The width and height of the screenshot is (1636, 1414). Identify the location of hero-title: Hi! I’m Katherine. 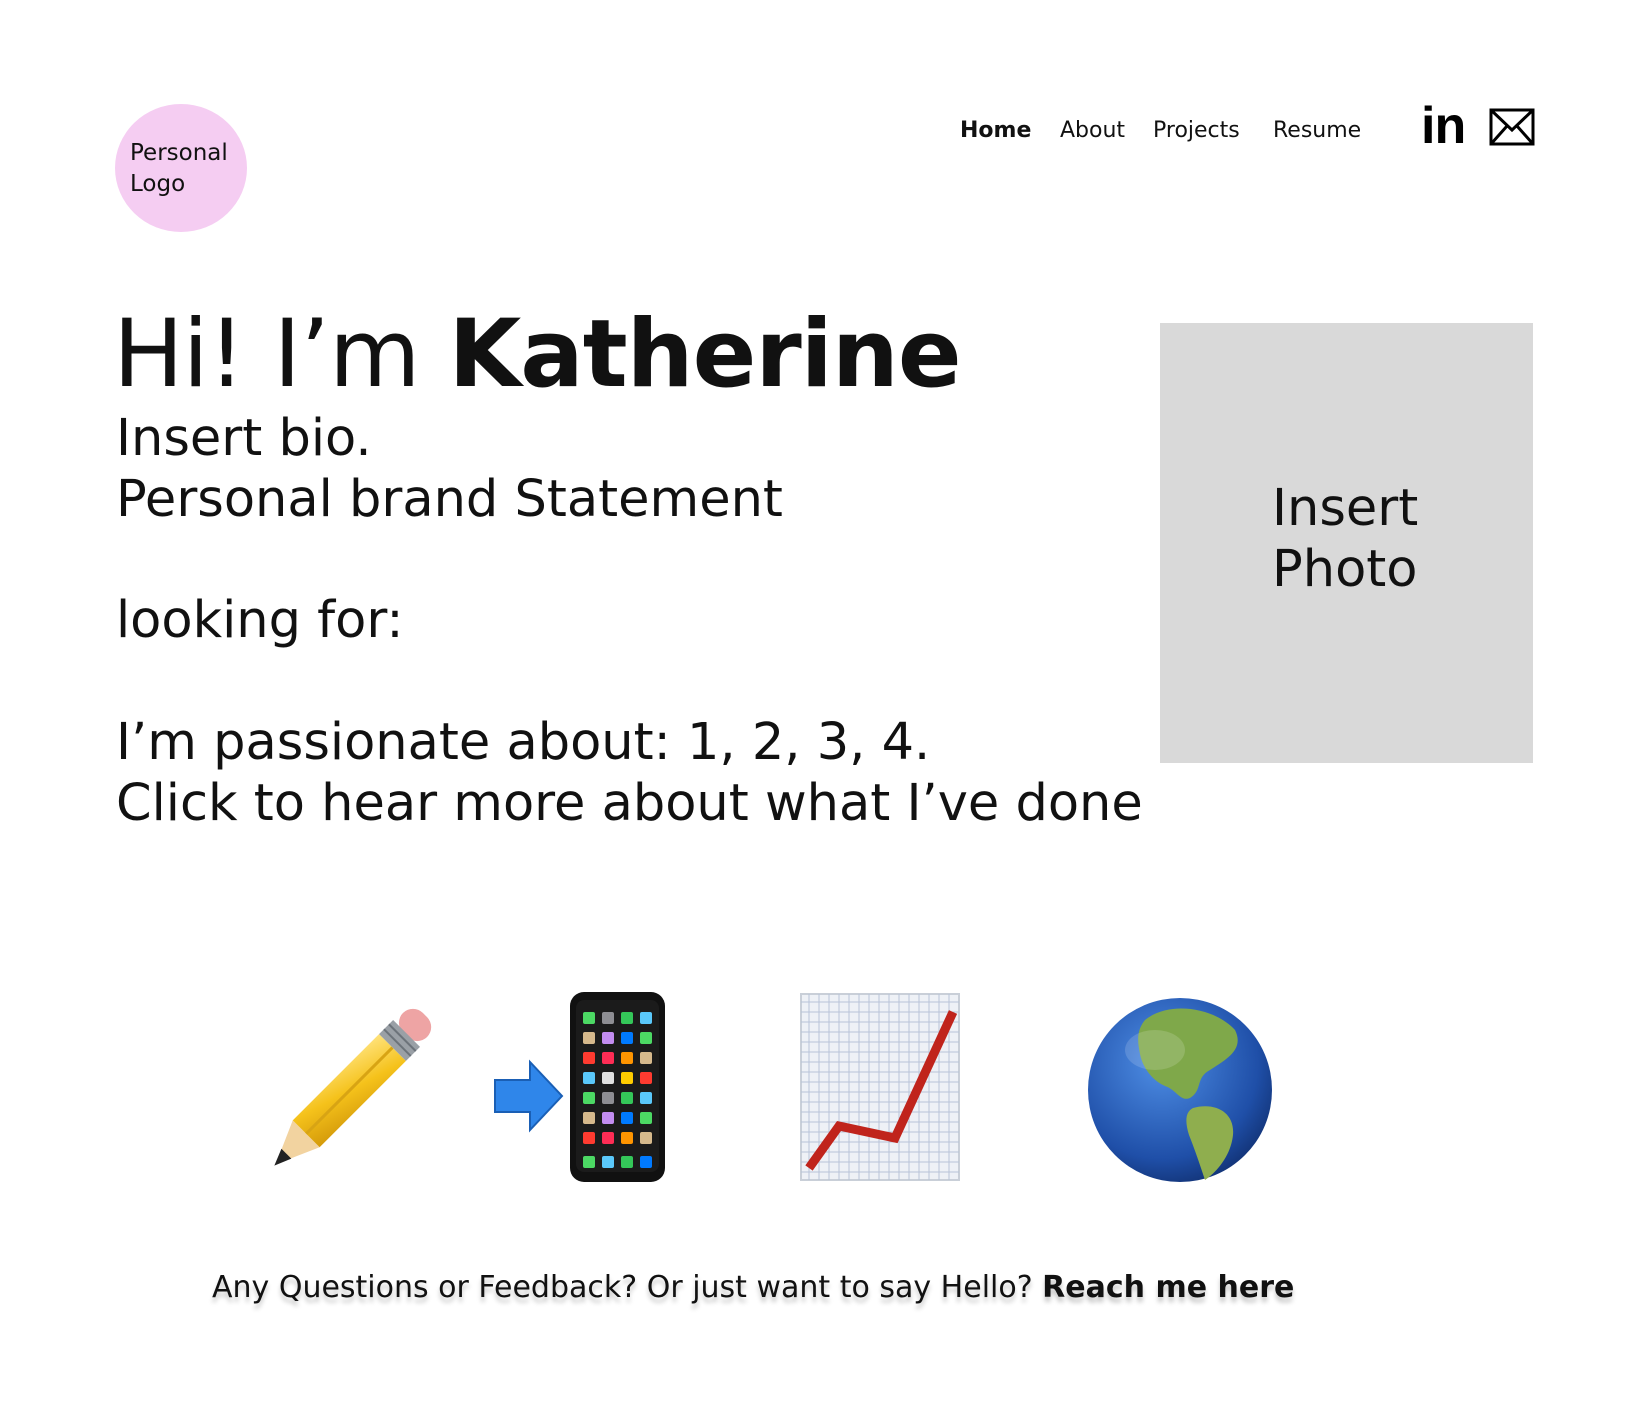
(537, 354).